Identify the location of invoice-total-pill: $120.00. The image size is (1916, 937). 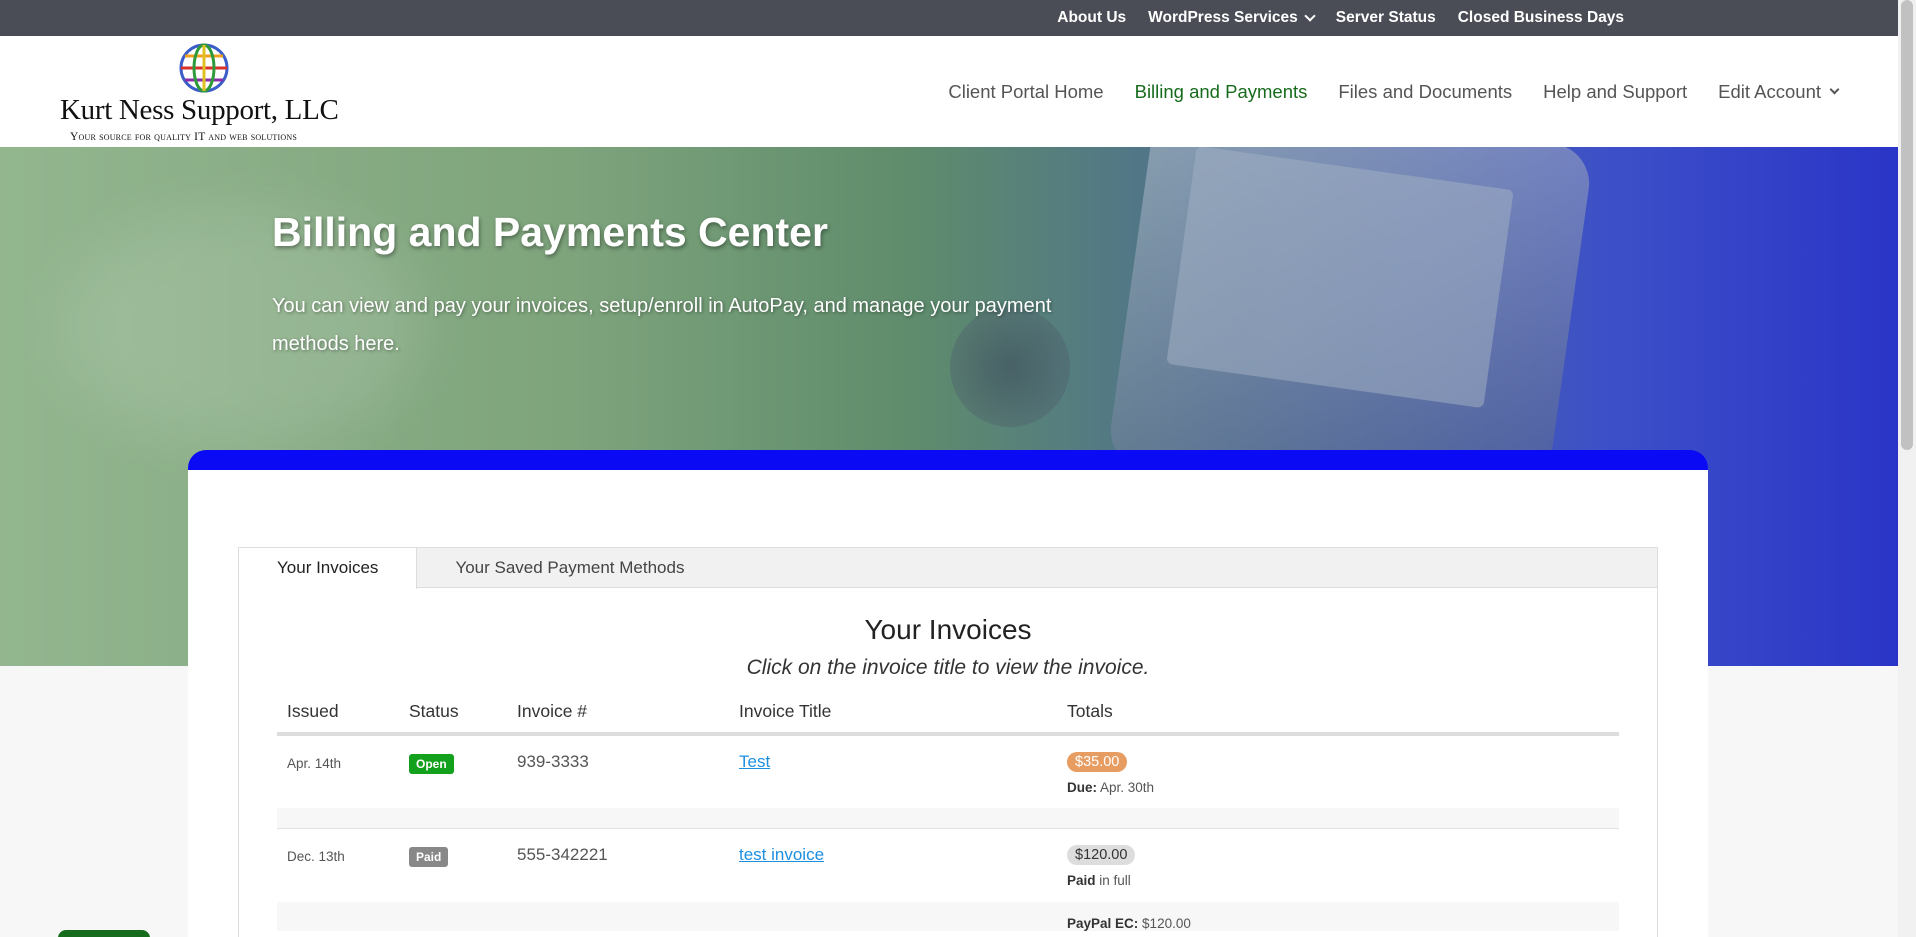
(1101, 854).